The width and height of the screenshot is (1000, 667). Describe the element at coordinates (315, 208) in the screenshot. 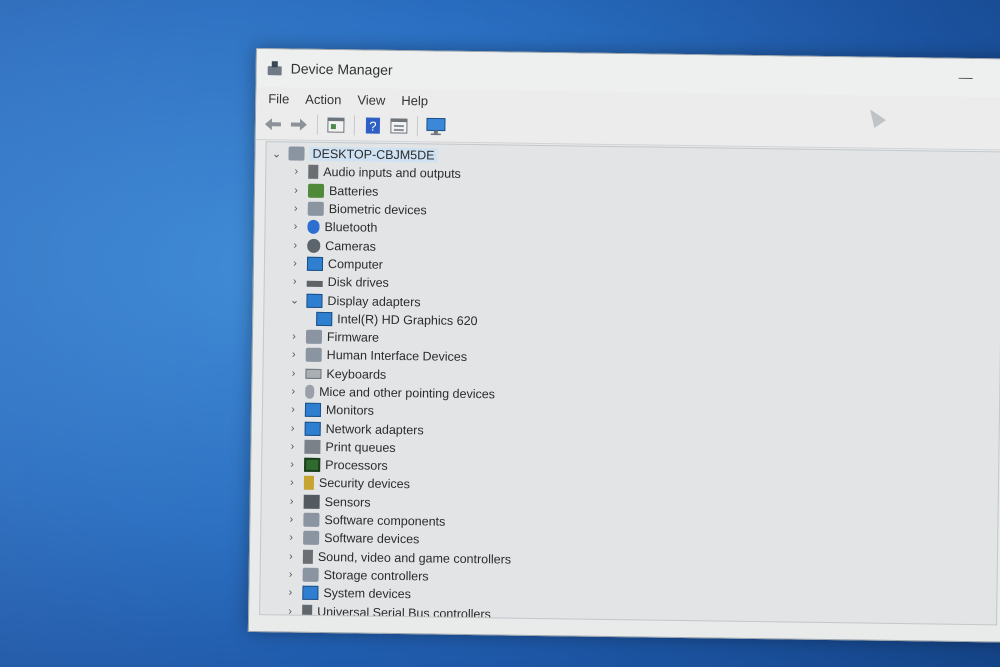

I see `biometric-icon` at that location.